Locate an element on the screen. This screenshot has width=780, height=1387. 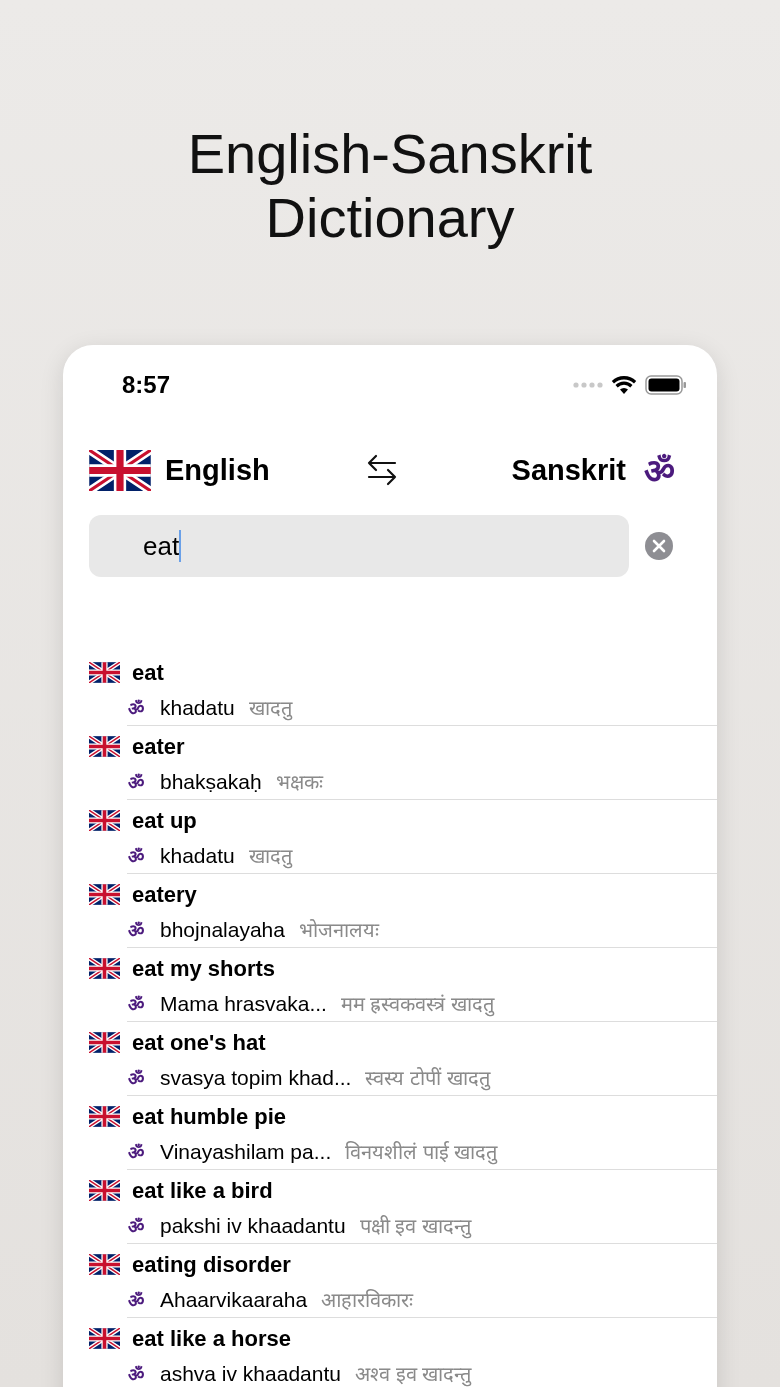
clear-icon is located at coordinates (659, 546).